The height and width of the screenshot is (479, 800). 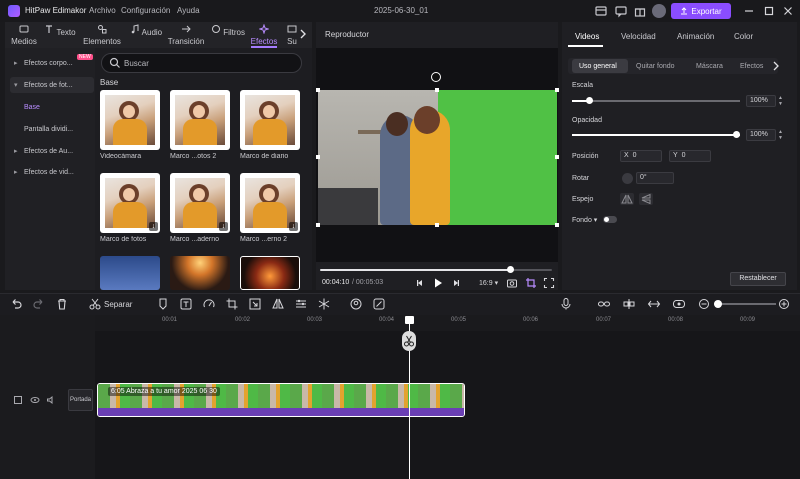 I want to click on undo-icon, so click(x=16, y=304).